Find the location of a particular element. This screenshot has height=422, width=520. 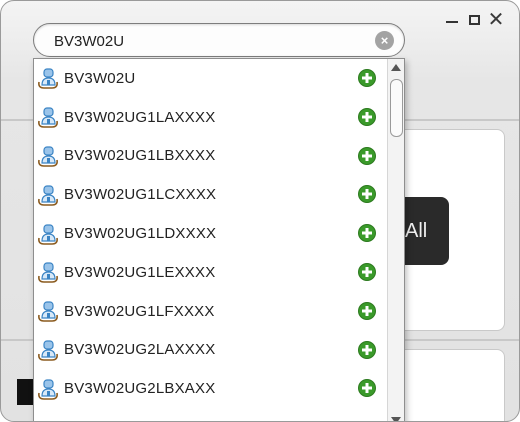

close-button: ✕ is located at coordinates (496, 20).